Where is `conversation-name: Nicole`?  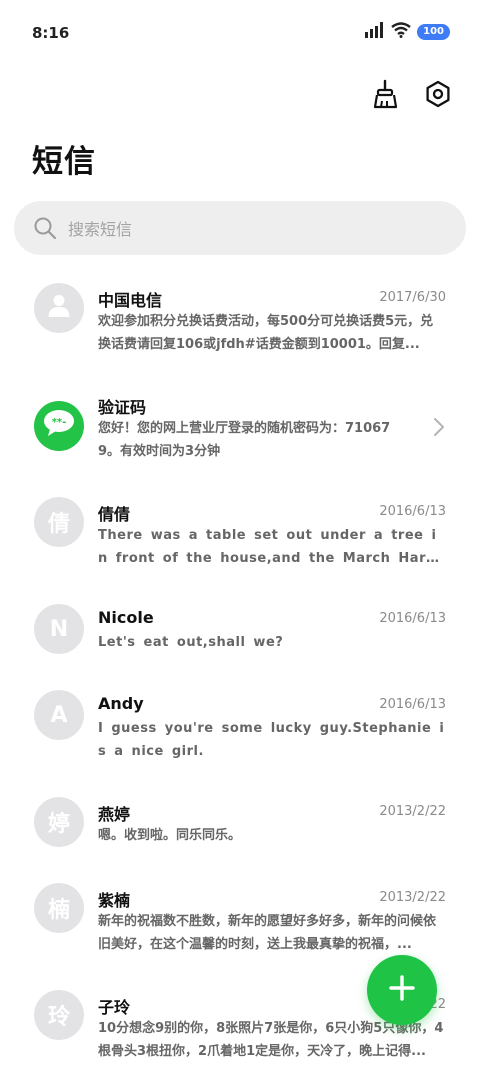 conversation-name: Nicole is located at coordinates (126, 617).